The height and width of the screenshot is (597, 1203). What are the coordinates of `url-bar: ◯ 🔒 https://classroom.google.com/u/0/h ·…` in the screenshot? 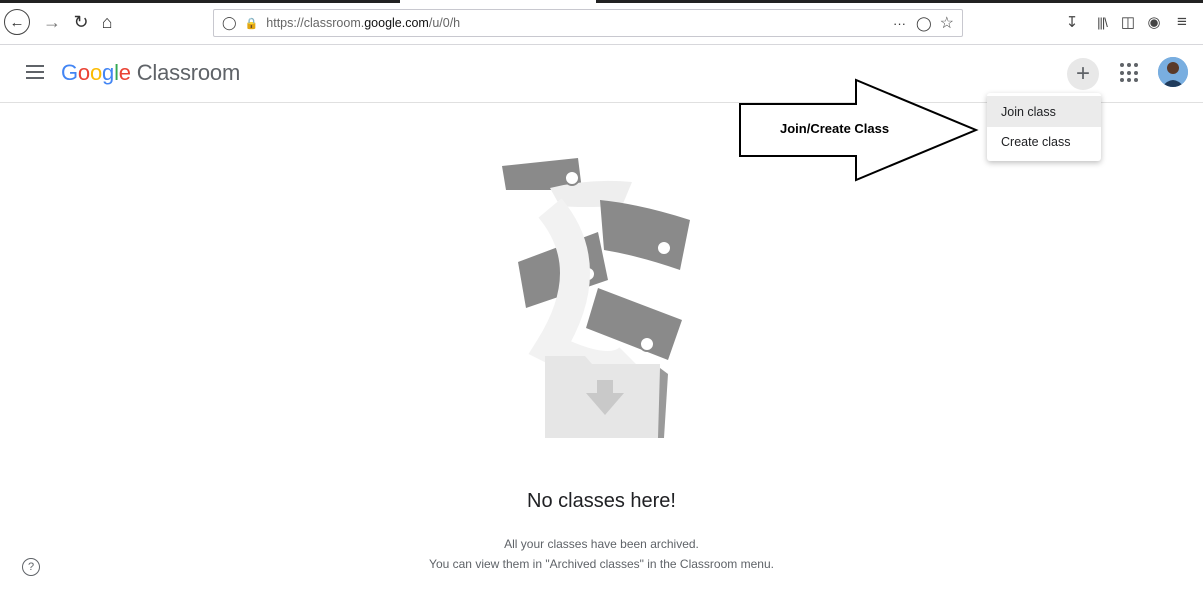 It's located at (588, 23).